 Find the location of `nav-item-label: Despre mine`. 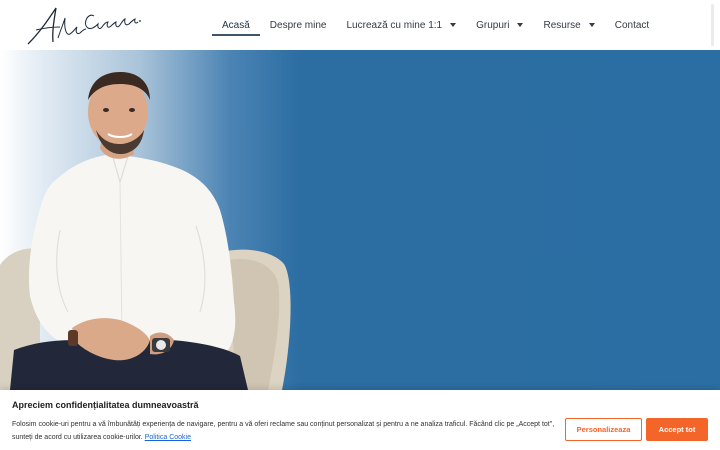

nav-item-label: Despre mine is located at coordinates (298, 25).